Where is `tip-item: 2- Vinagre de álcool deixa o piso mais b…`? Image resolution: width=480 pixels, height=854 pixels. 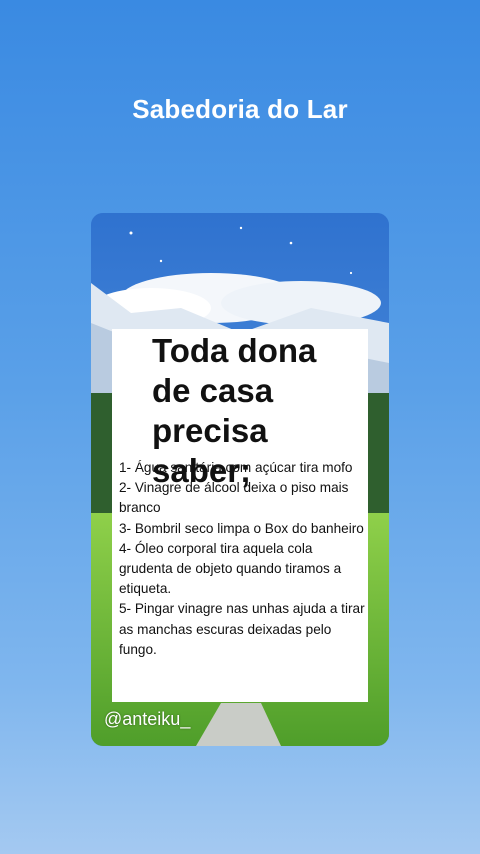
tip-item: 2- Vinagre de álcool deixa o piso mais b… is located at coordinates (234, 498).